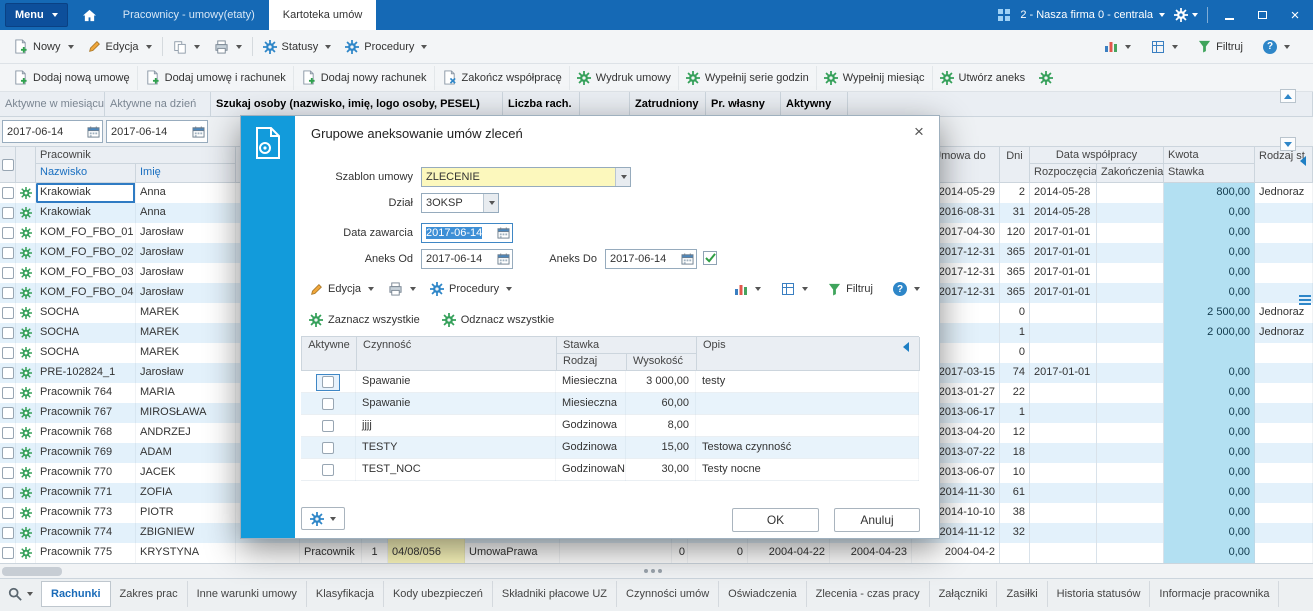  I want to click on col-czynnosc: Czynność, so click(457, 354).